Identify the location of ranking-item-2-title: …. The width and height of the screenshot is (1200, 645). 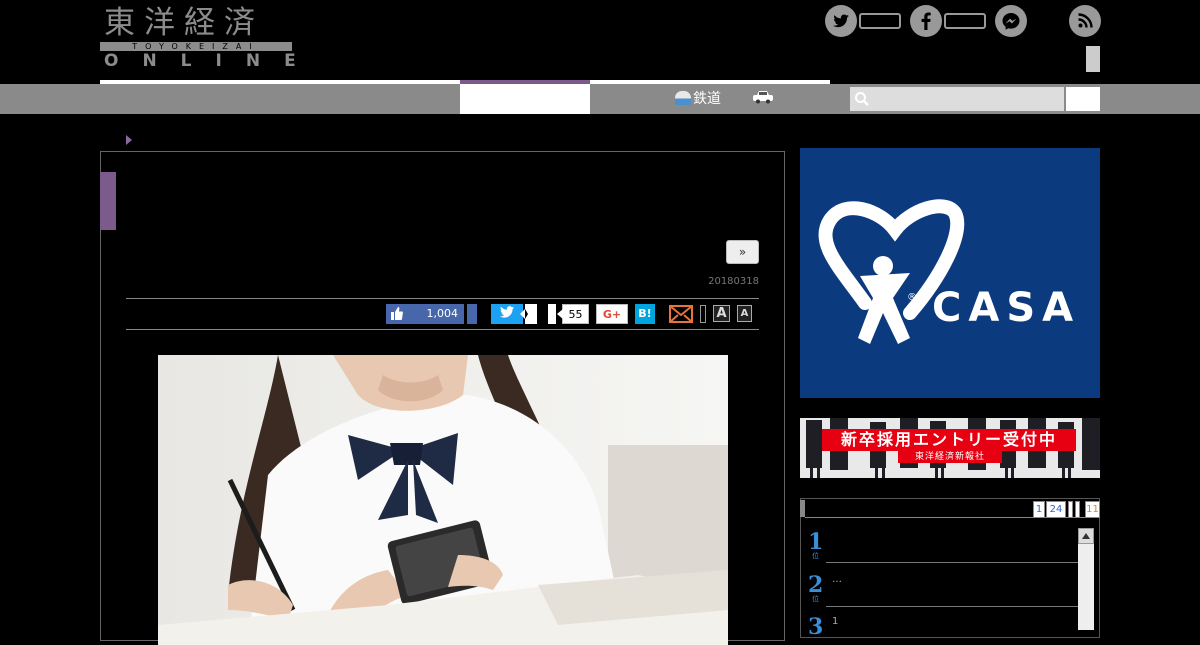
(837, 579).